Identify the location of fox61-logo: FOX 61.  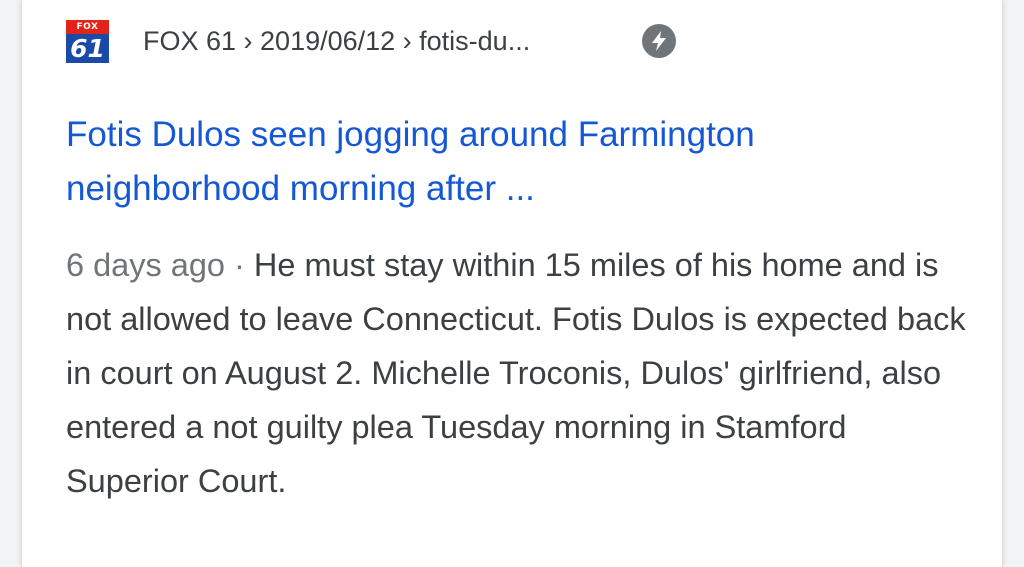
(87, 41).